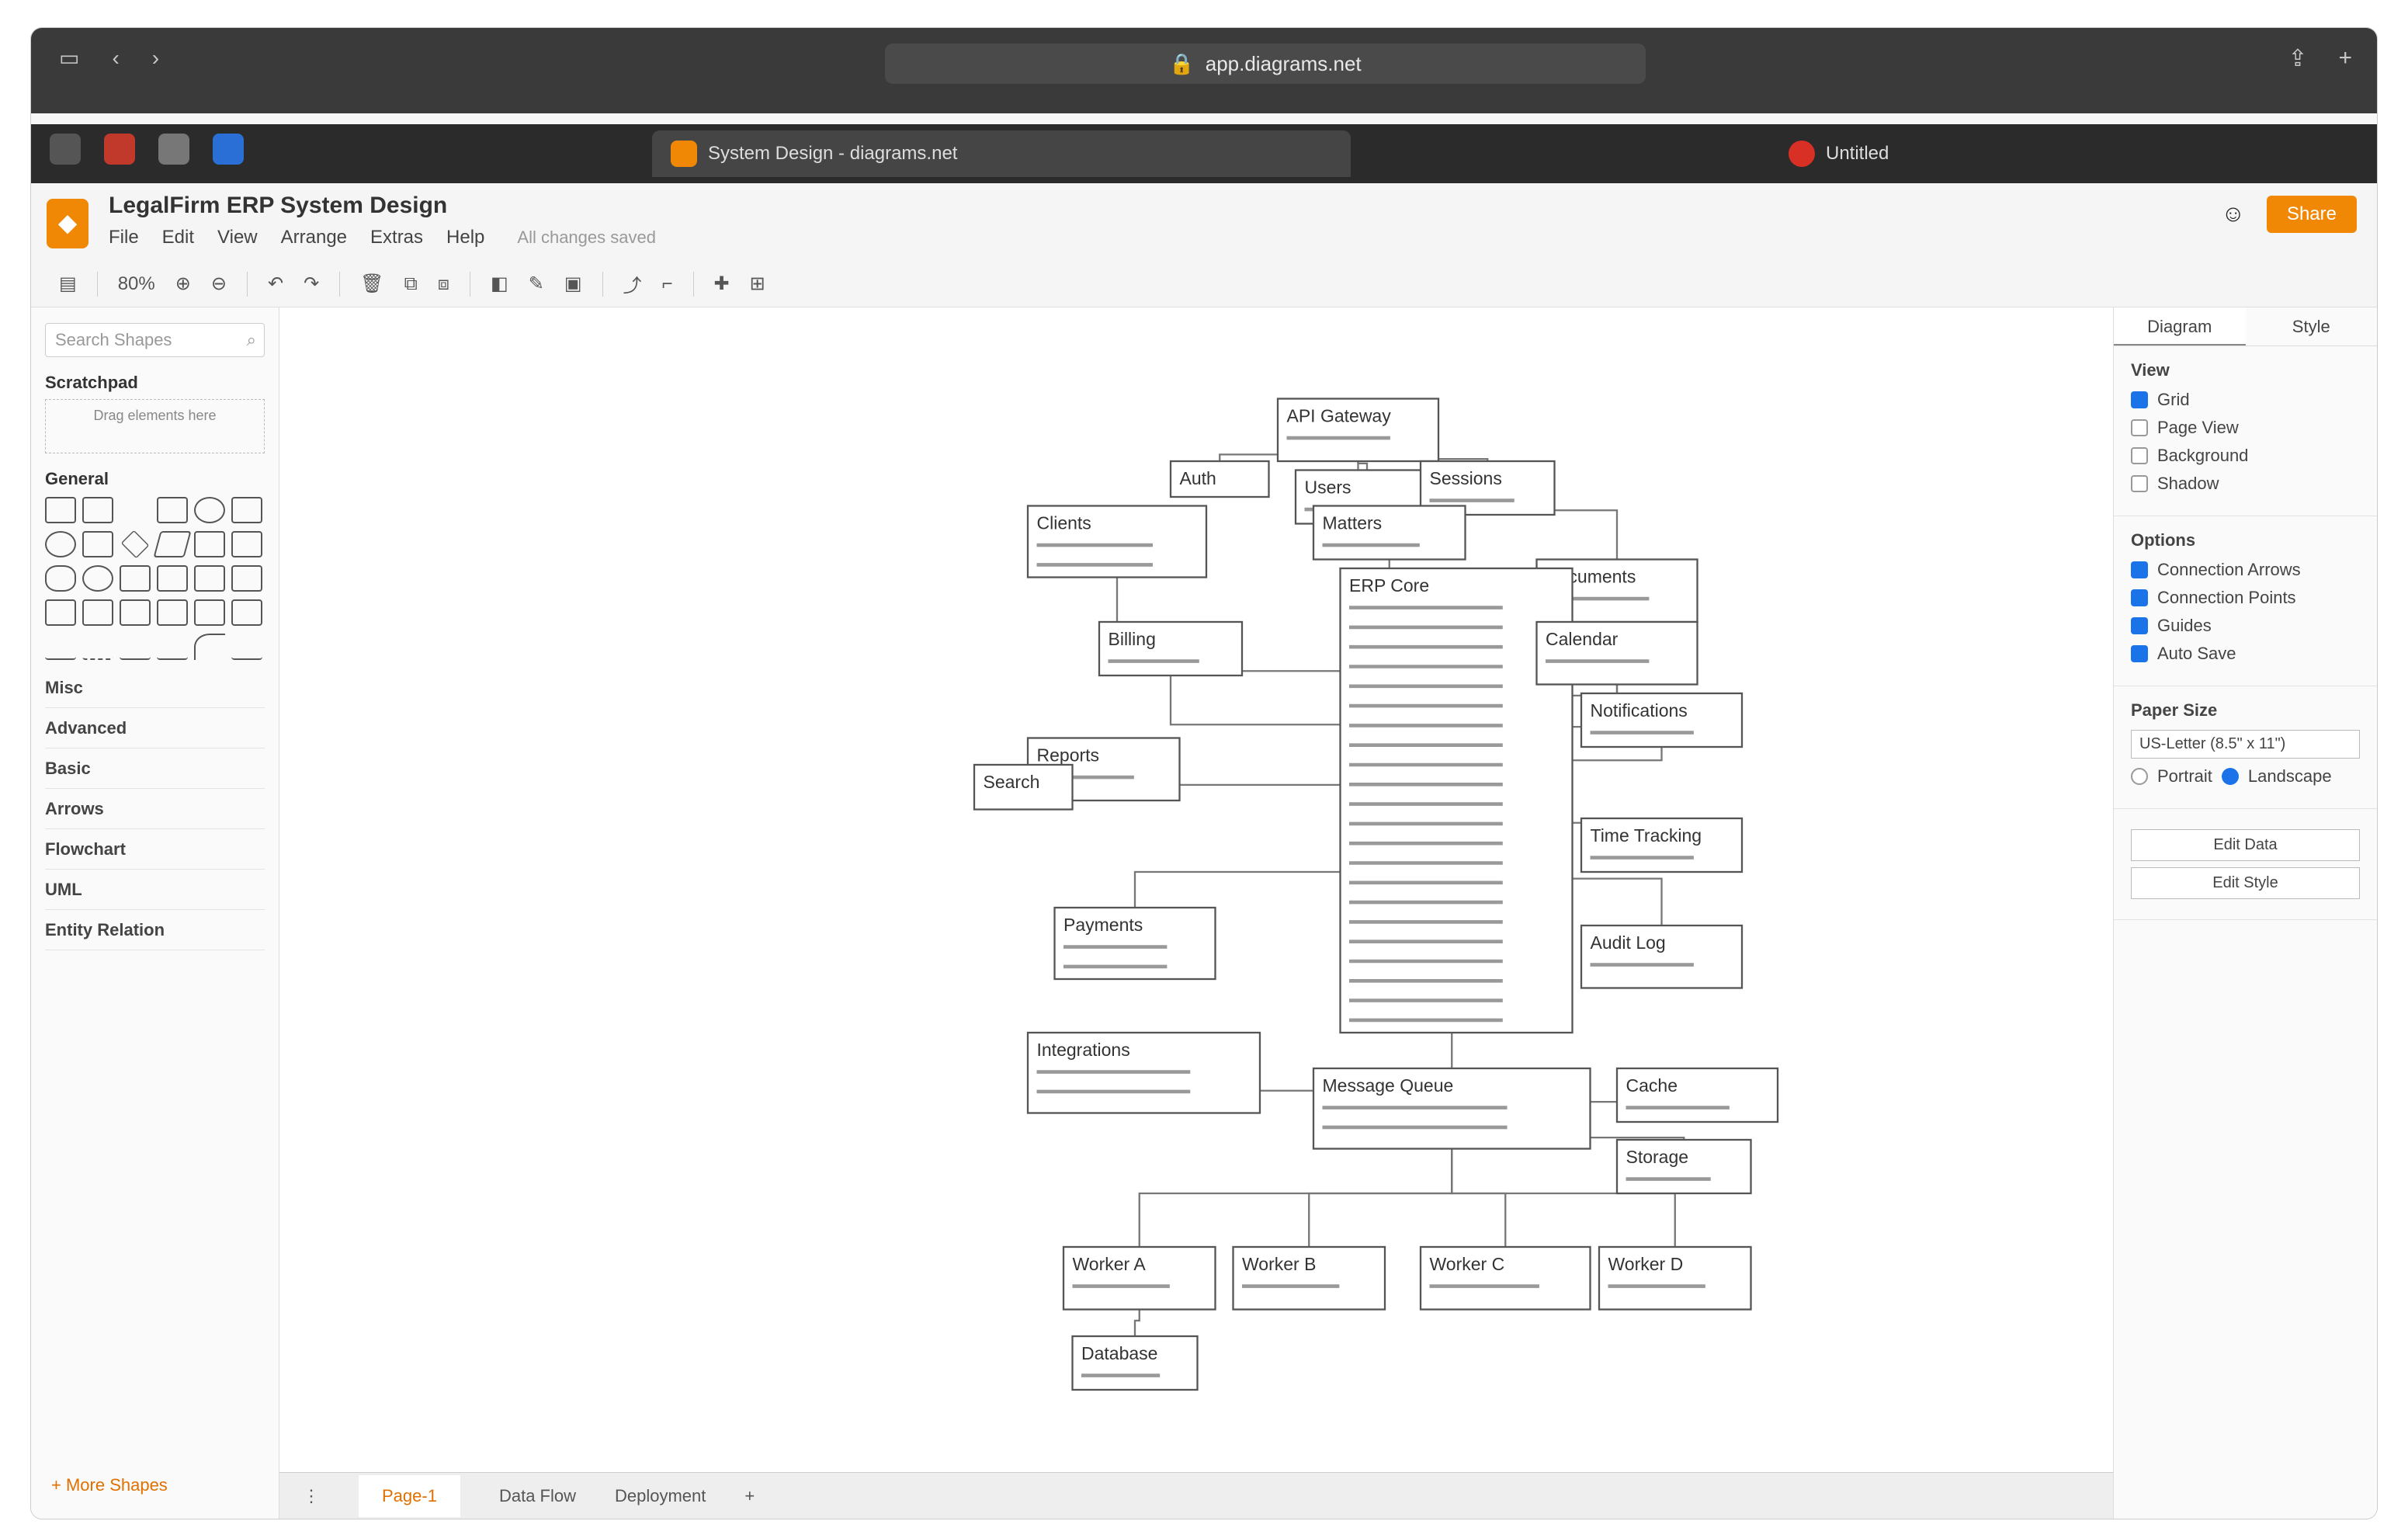 This screenshot has width=2408, height=1528. I want to click on tab-untitled: Untitled, so click(2042, 153).